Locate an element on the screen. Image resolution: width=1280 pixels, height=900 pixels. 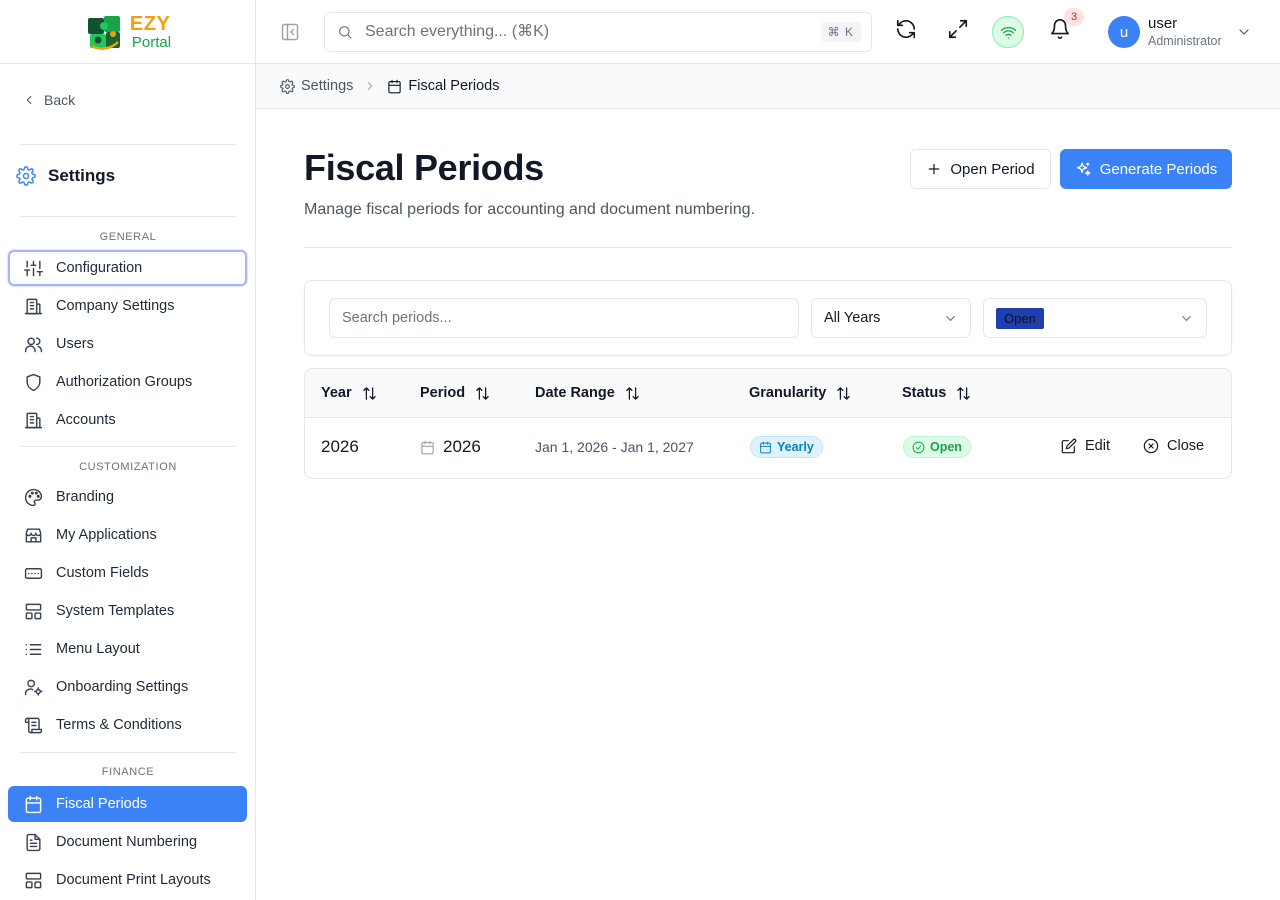
sidebar-item-custom-fields: Custom Fields is located at coordinates (127, 573).